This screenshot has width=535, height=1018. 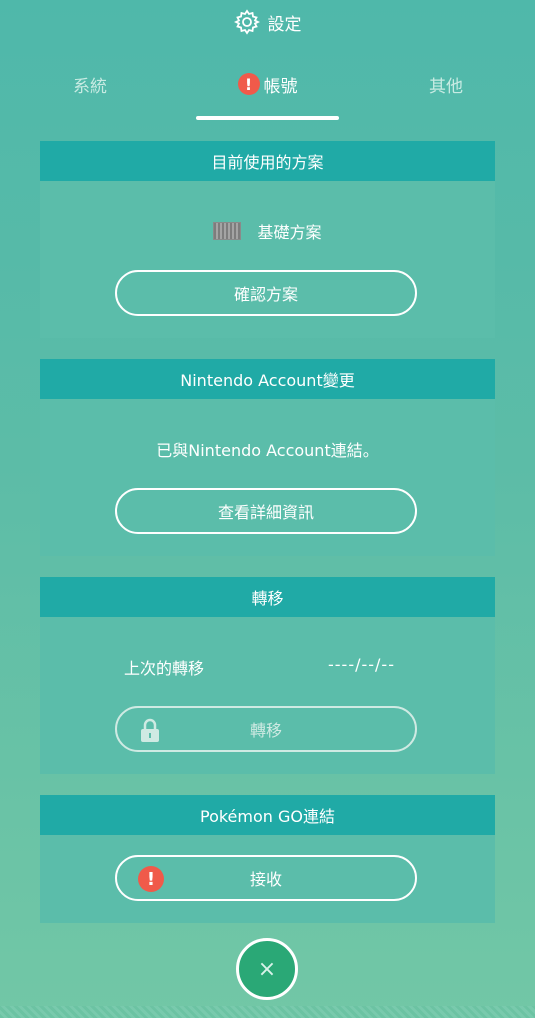 What do you see at coordinates (280, 86) in the screenshot?
I see `tab-account-label: 帳號` at bounding box center [280, 86].